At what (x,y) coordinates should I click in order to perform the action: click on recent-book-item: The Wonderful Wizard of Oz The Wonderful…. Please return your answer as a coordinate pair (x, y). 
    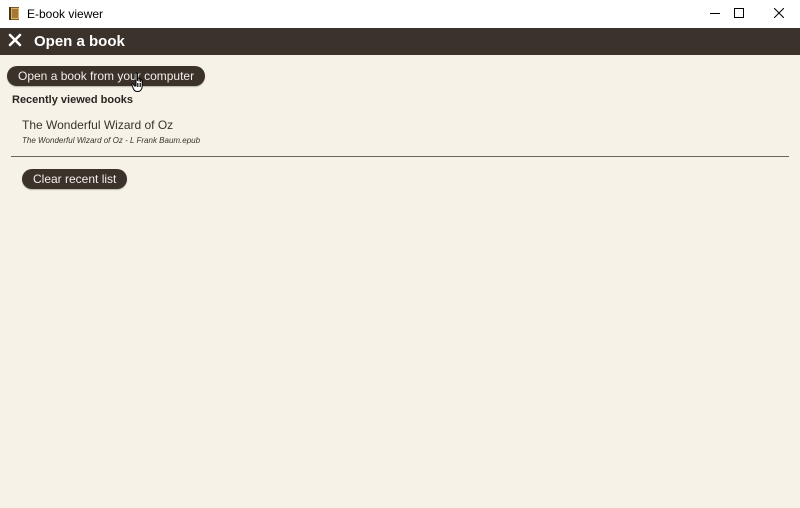
    Looking at the image, I should click on (372, 133).